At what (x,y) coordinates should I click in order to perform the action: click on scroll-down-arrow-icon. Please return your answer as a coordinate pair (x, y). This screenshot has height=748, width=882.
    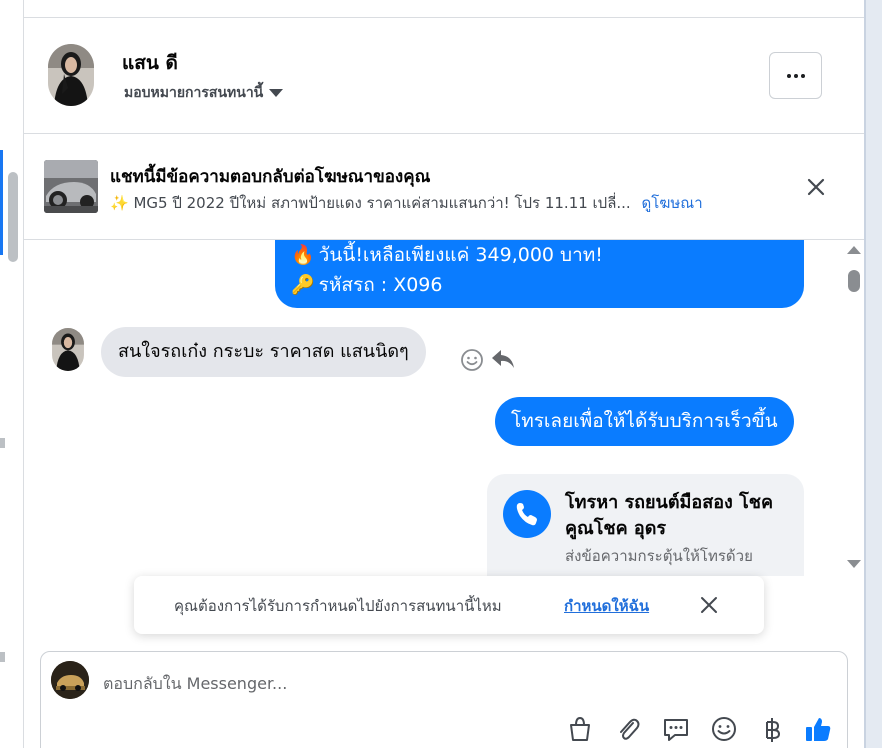
    Looking at the image, I should click on (854, 564).